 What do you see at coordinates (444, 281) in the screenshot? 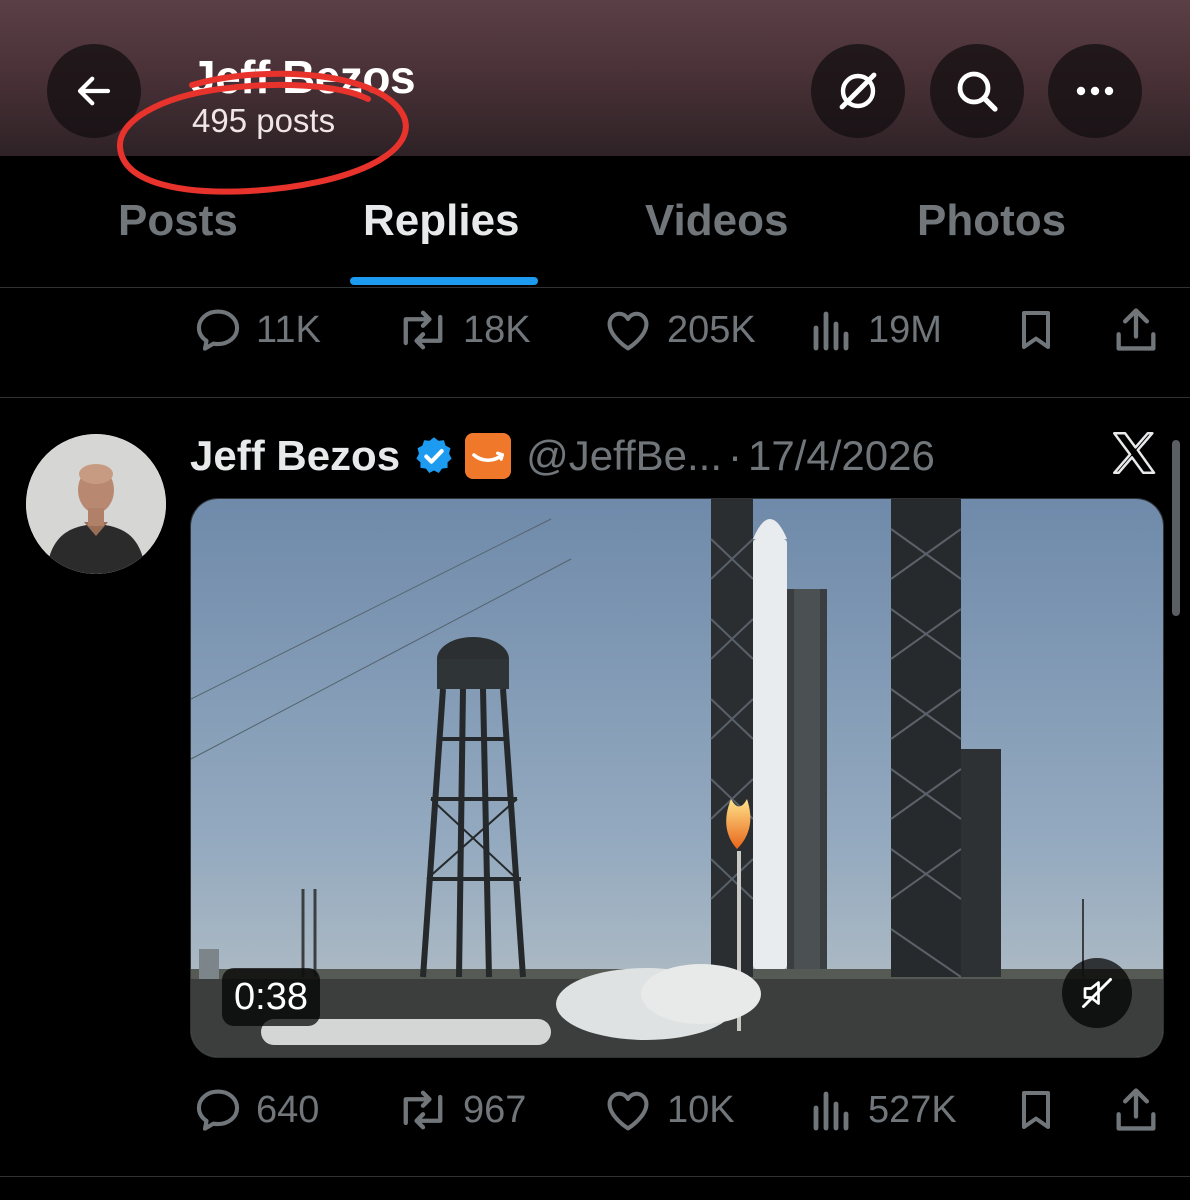
I see `active-tab-indicator` at bounding box center [444, 281].